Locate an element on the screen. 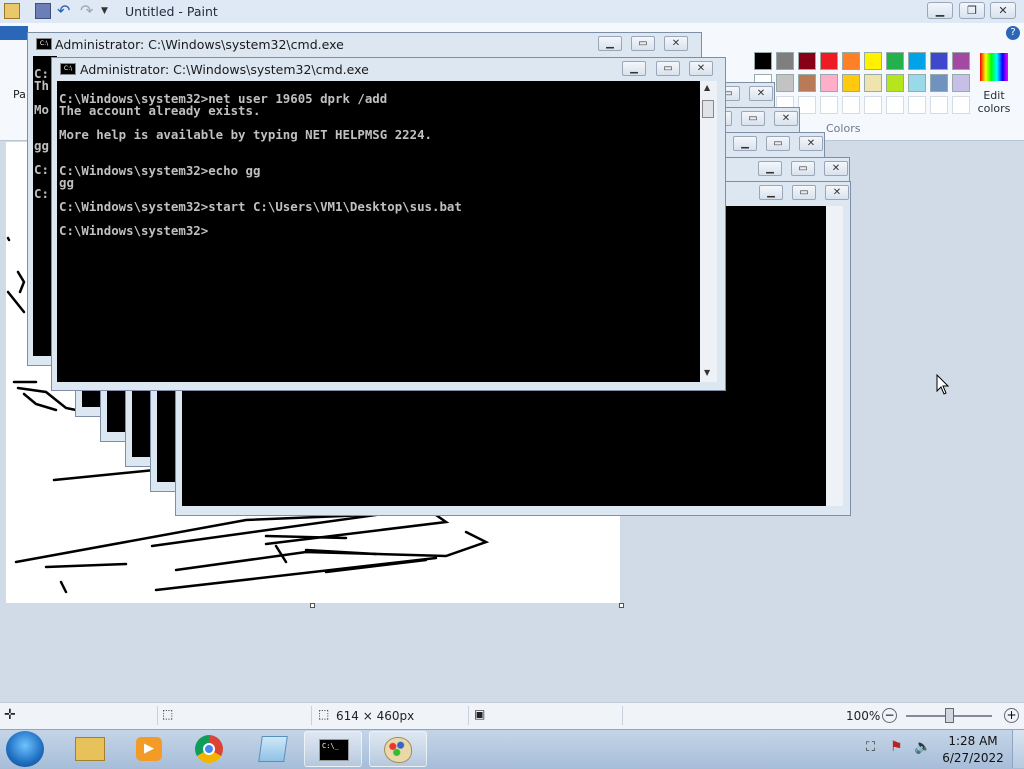 Image resolution: width=1024 pixels, height=769 pixels. file-menu-tab is located at coordinates (14, 33).